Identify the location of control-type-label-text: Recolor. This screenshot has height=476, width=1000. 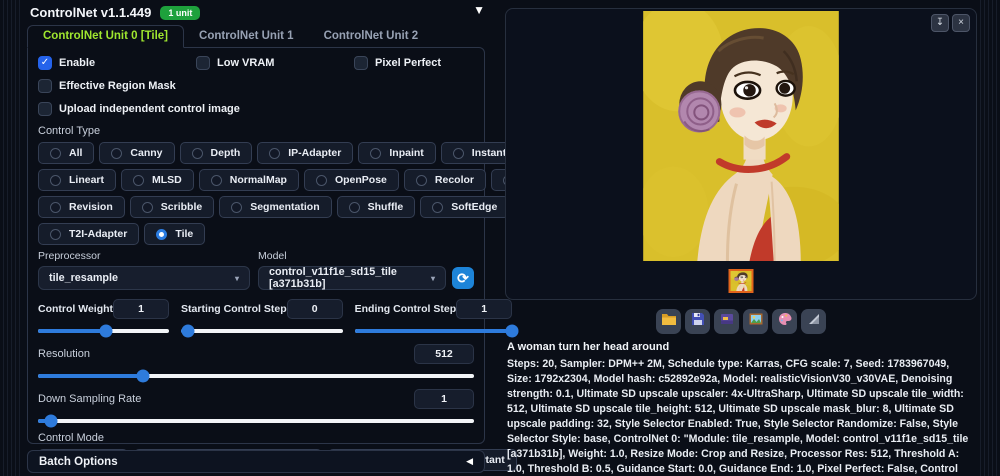
(454, 180).